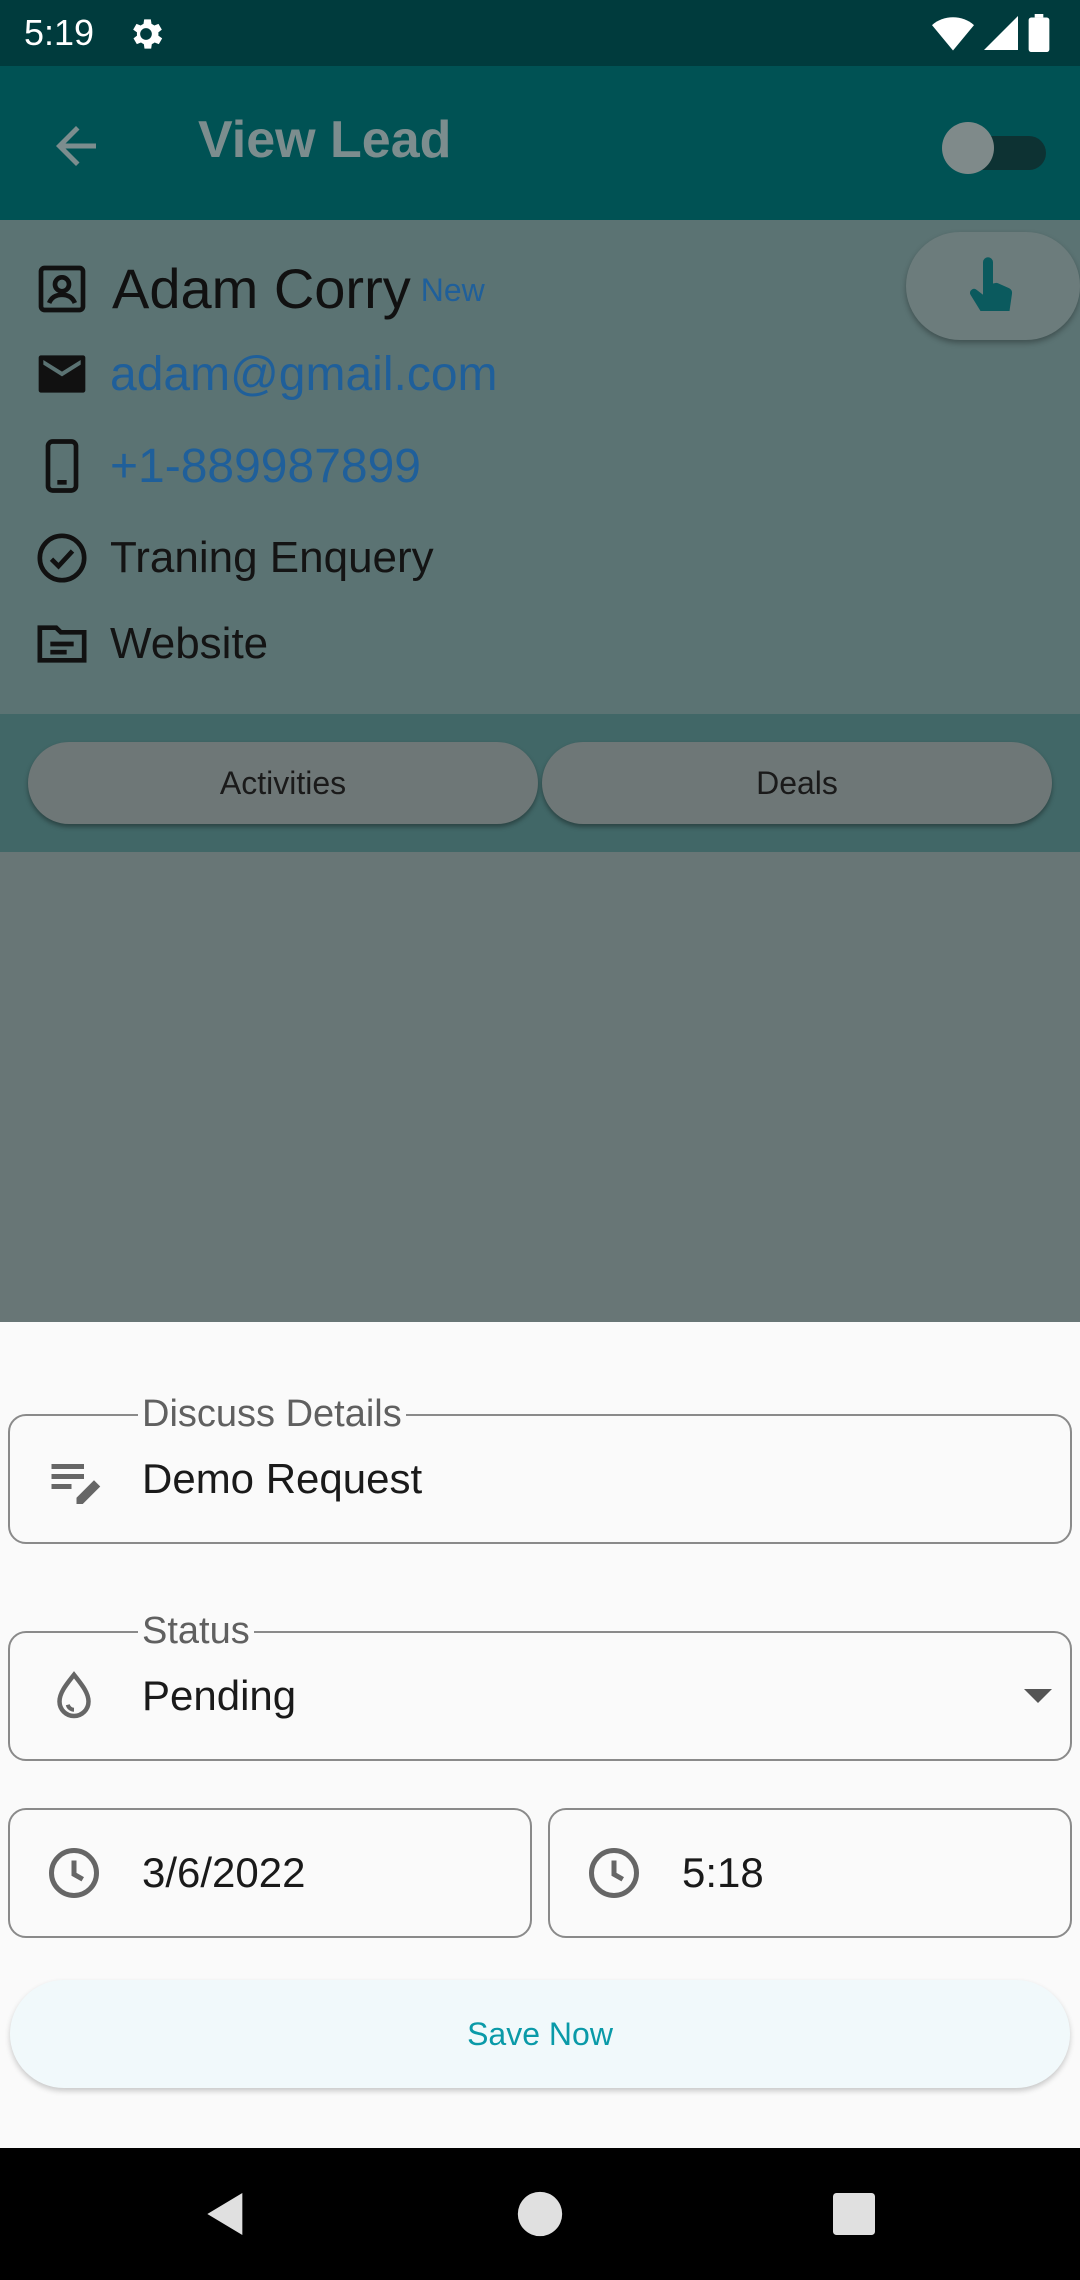 This screenshot has height=2280, width=1080. I want to click on status-time: 5:19, so click(59, 32).